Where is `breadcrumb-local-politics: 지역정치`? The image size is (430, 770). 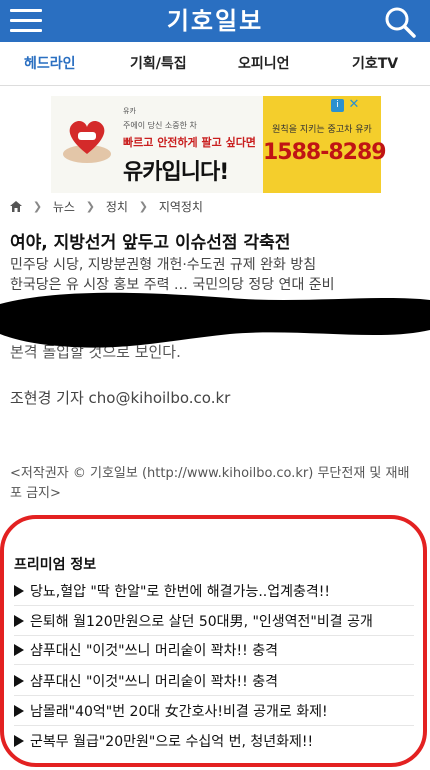 breadcrumb-local-politics: 지역정치 is located at coordinates (181, 206).